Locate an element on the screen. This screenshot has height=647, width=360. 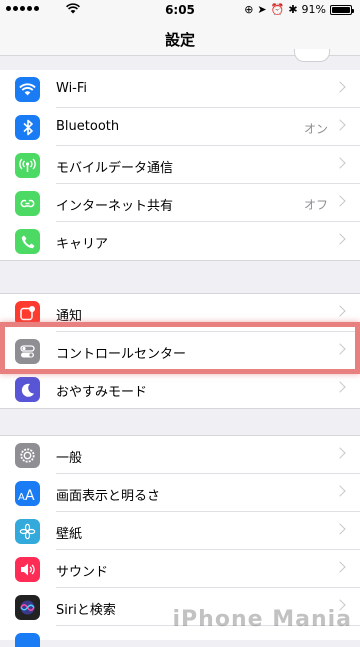
siri-icon is located at coordinates (27, 607).